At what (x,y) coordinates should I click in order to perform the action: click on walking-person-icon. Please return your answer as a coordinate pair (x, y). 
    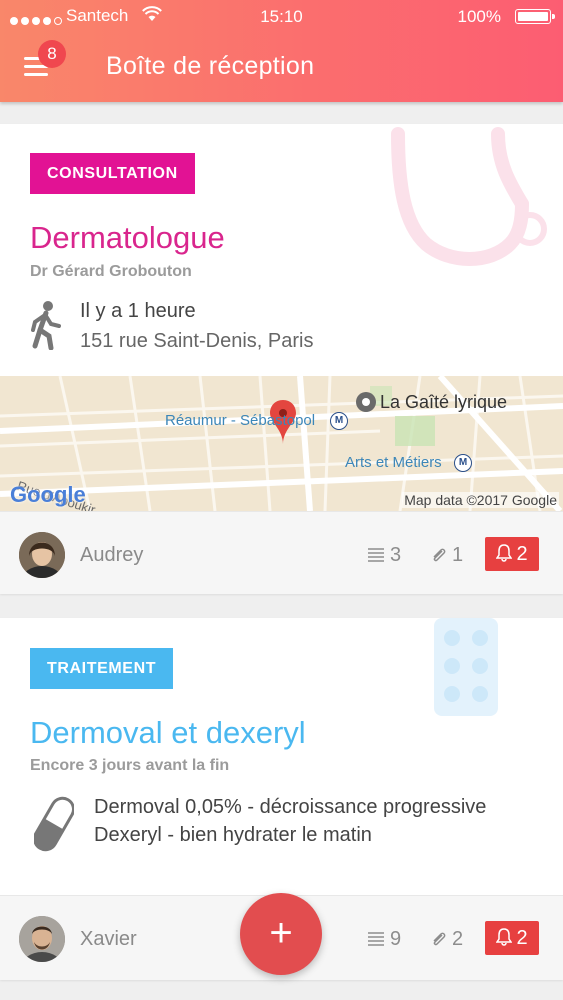
    Looking at the image, I should click on (46, 325).